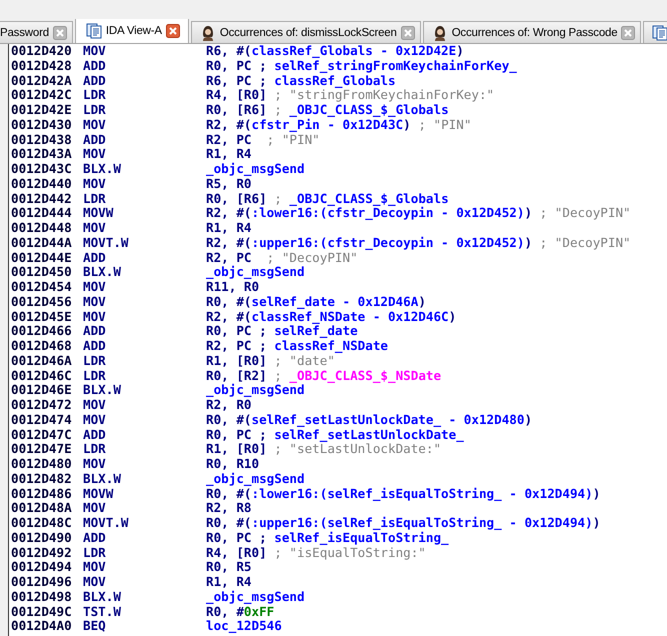 The image size is (667, 636). I want to click on address-text: 0012D420, so click(42, 51).